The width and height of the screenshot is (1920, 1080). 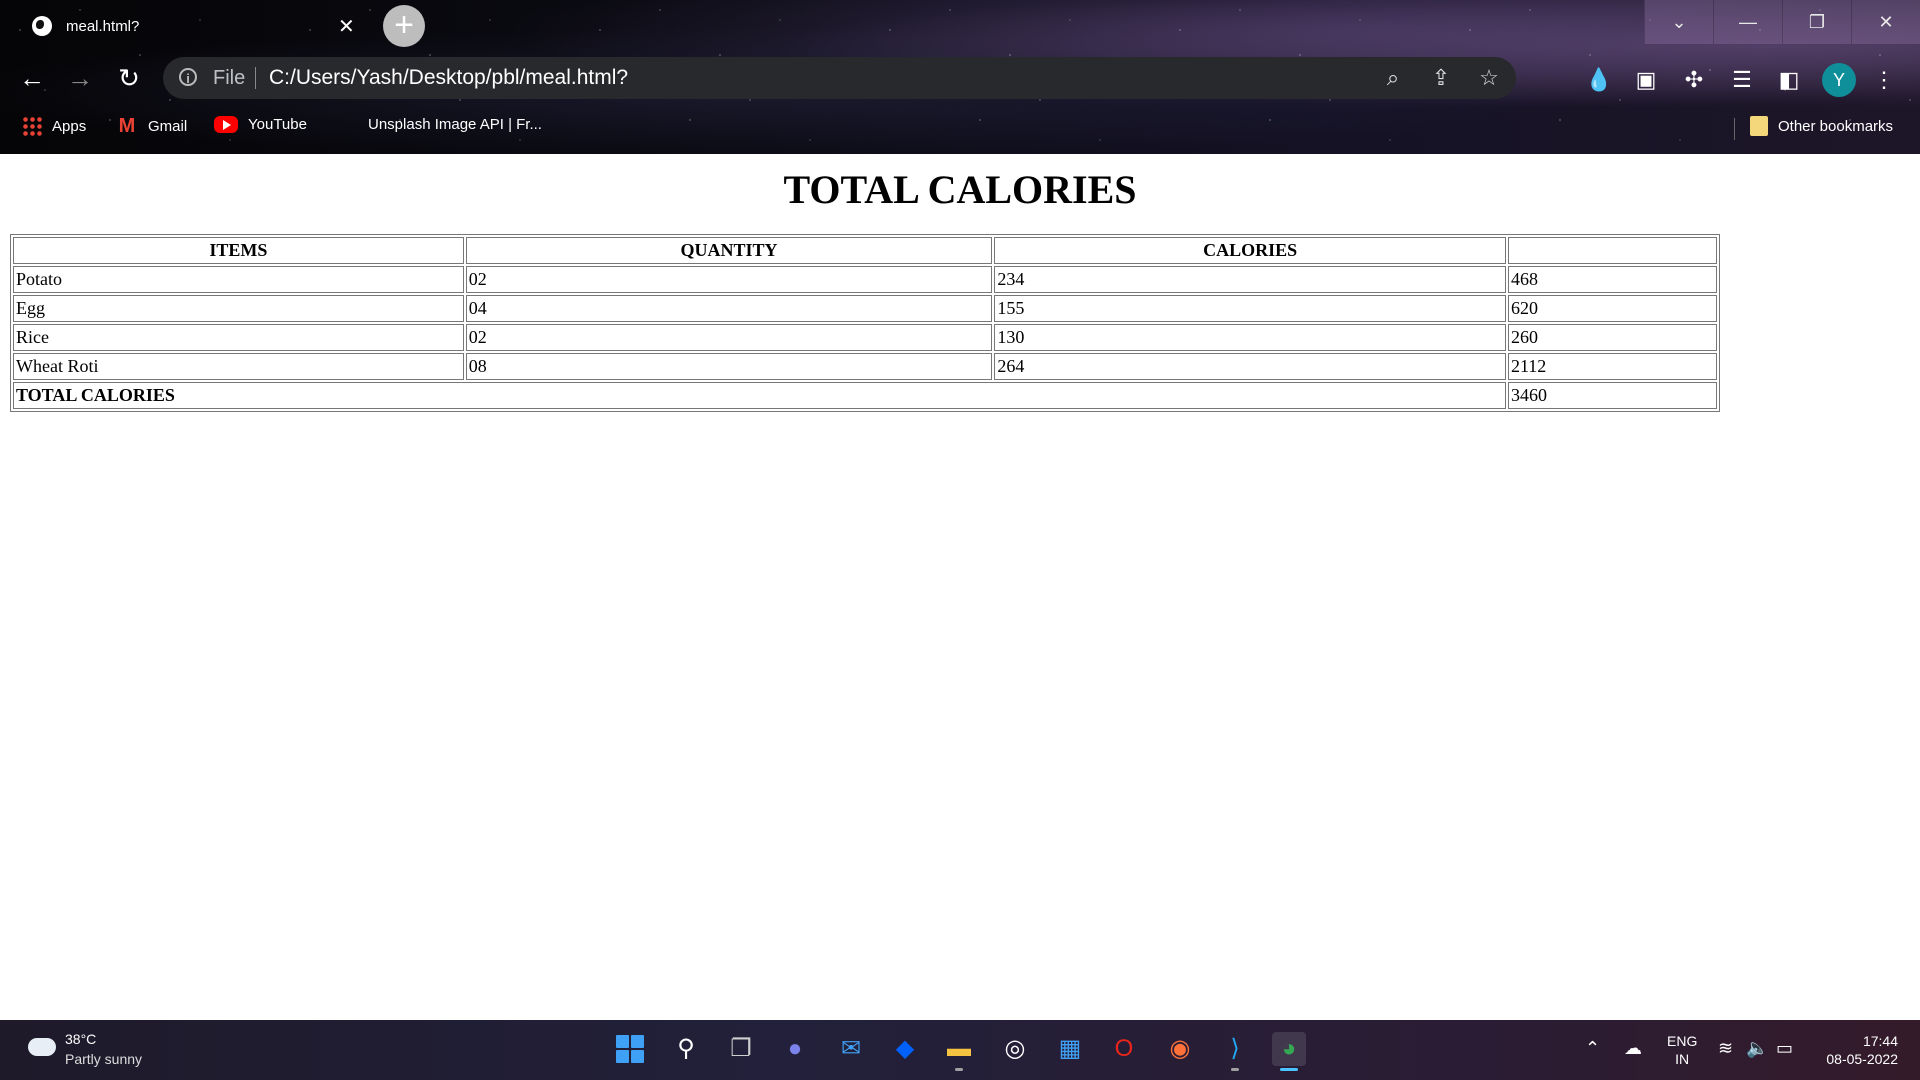 What do you see at coordinates (1682, 1041) in the screenshot?
I see `language-code: ENG` at bounding box center [1682, 1041].